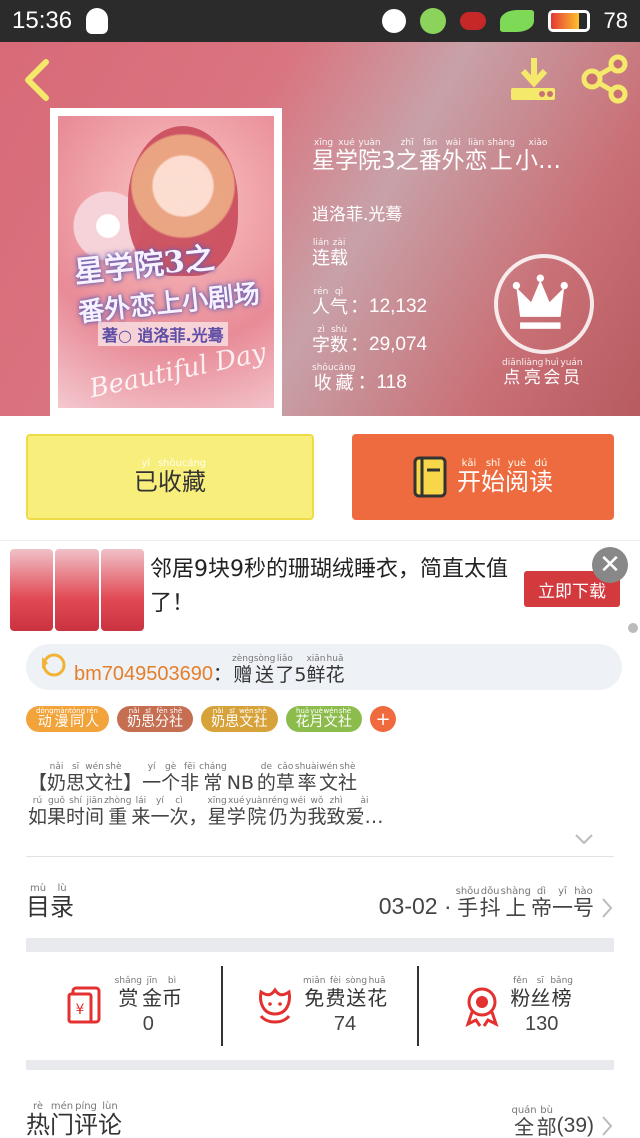  Describe the element at coordinates (320, 21) in the screenshot. I see `status-bar: 15:36 78` at that location.